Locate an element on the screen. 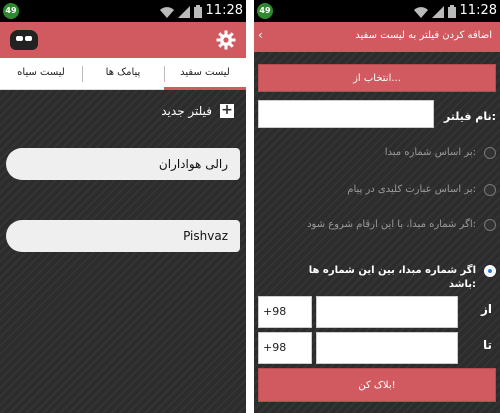  back-chevron-icon: ‹ is located at coordinates (260, 35).